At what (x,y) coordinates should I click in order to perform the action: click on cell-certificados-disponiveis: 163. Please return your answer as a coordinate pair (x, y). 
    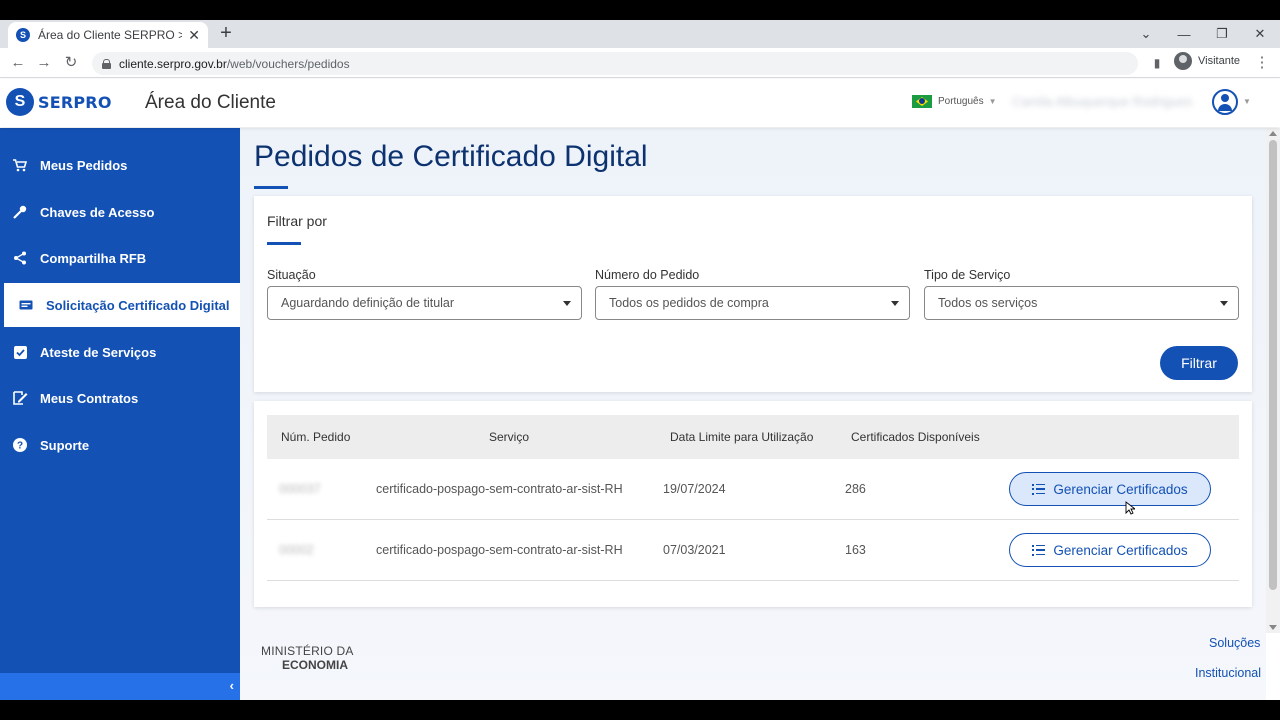
    Looking at the image, I should click on (855, 550).